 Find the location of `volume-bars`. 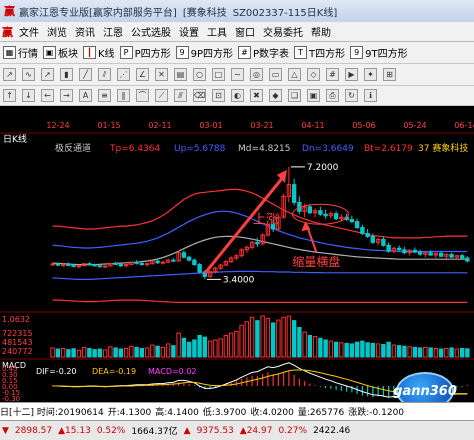

volume-bars is located at coordinates (260, 336).